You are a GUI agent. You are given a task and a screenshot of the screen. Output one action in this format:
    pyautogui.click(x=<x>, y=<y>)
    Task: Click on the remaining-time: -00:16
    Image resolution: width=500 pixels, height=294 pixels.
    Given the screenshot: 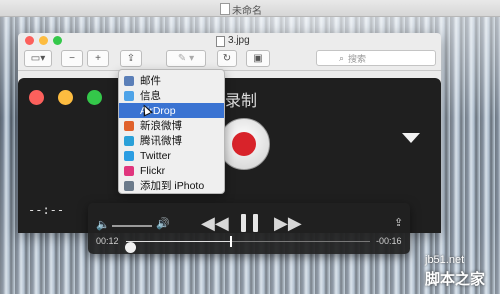 What is the action you would take?
    pyautogui.click(x=389, y=241)
    